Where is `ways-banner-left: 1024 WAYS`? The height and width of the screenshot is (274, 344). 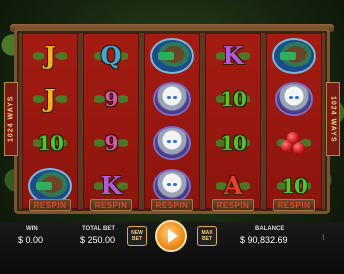
ways-banner-left: 1024 WAYS is located at coordinates (11, 119).